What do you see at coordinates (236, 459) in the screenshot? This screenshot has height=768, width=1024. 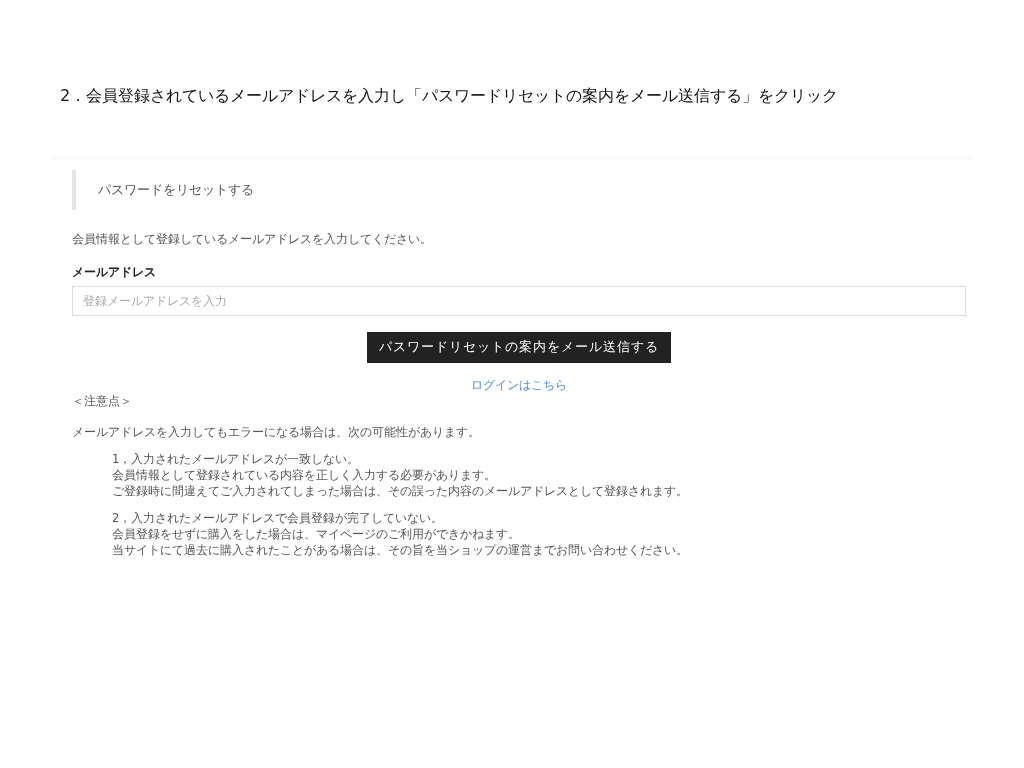 I see `note-text: 1，入力されたメールアドレスが一致しない。` at bounding box center [236, 459].